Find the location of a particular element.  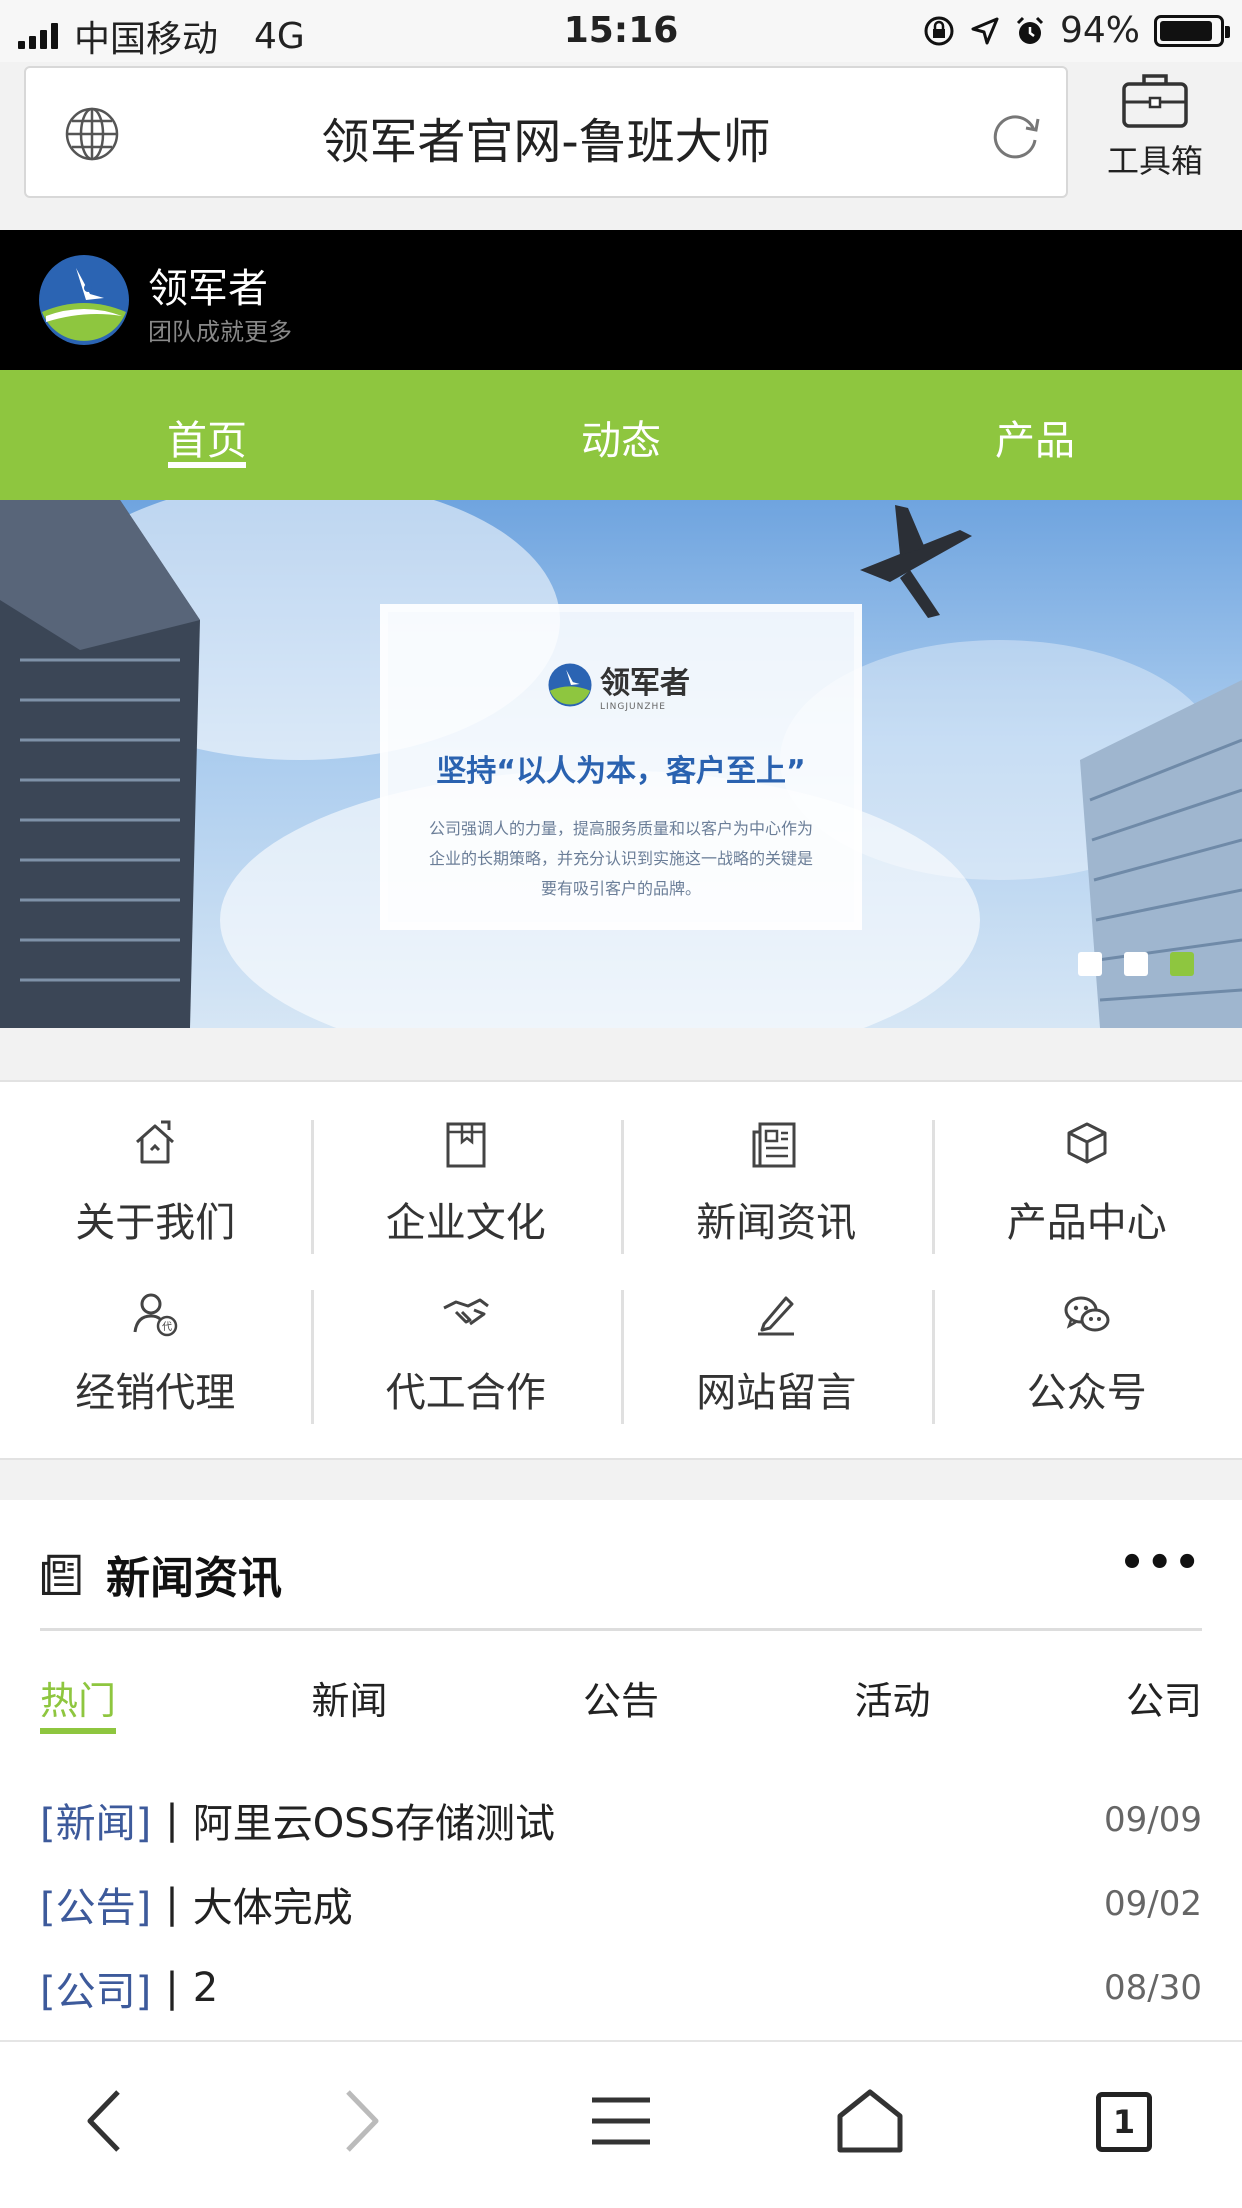

main-nav: 首页 动态 产品 is located at coordinates (621, 435).